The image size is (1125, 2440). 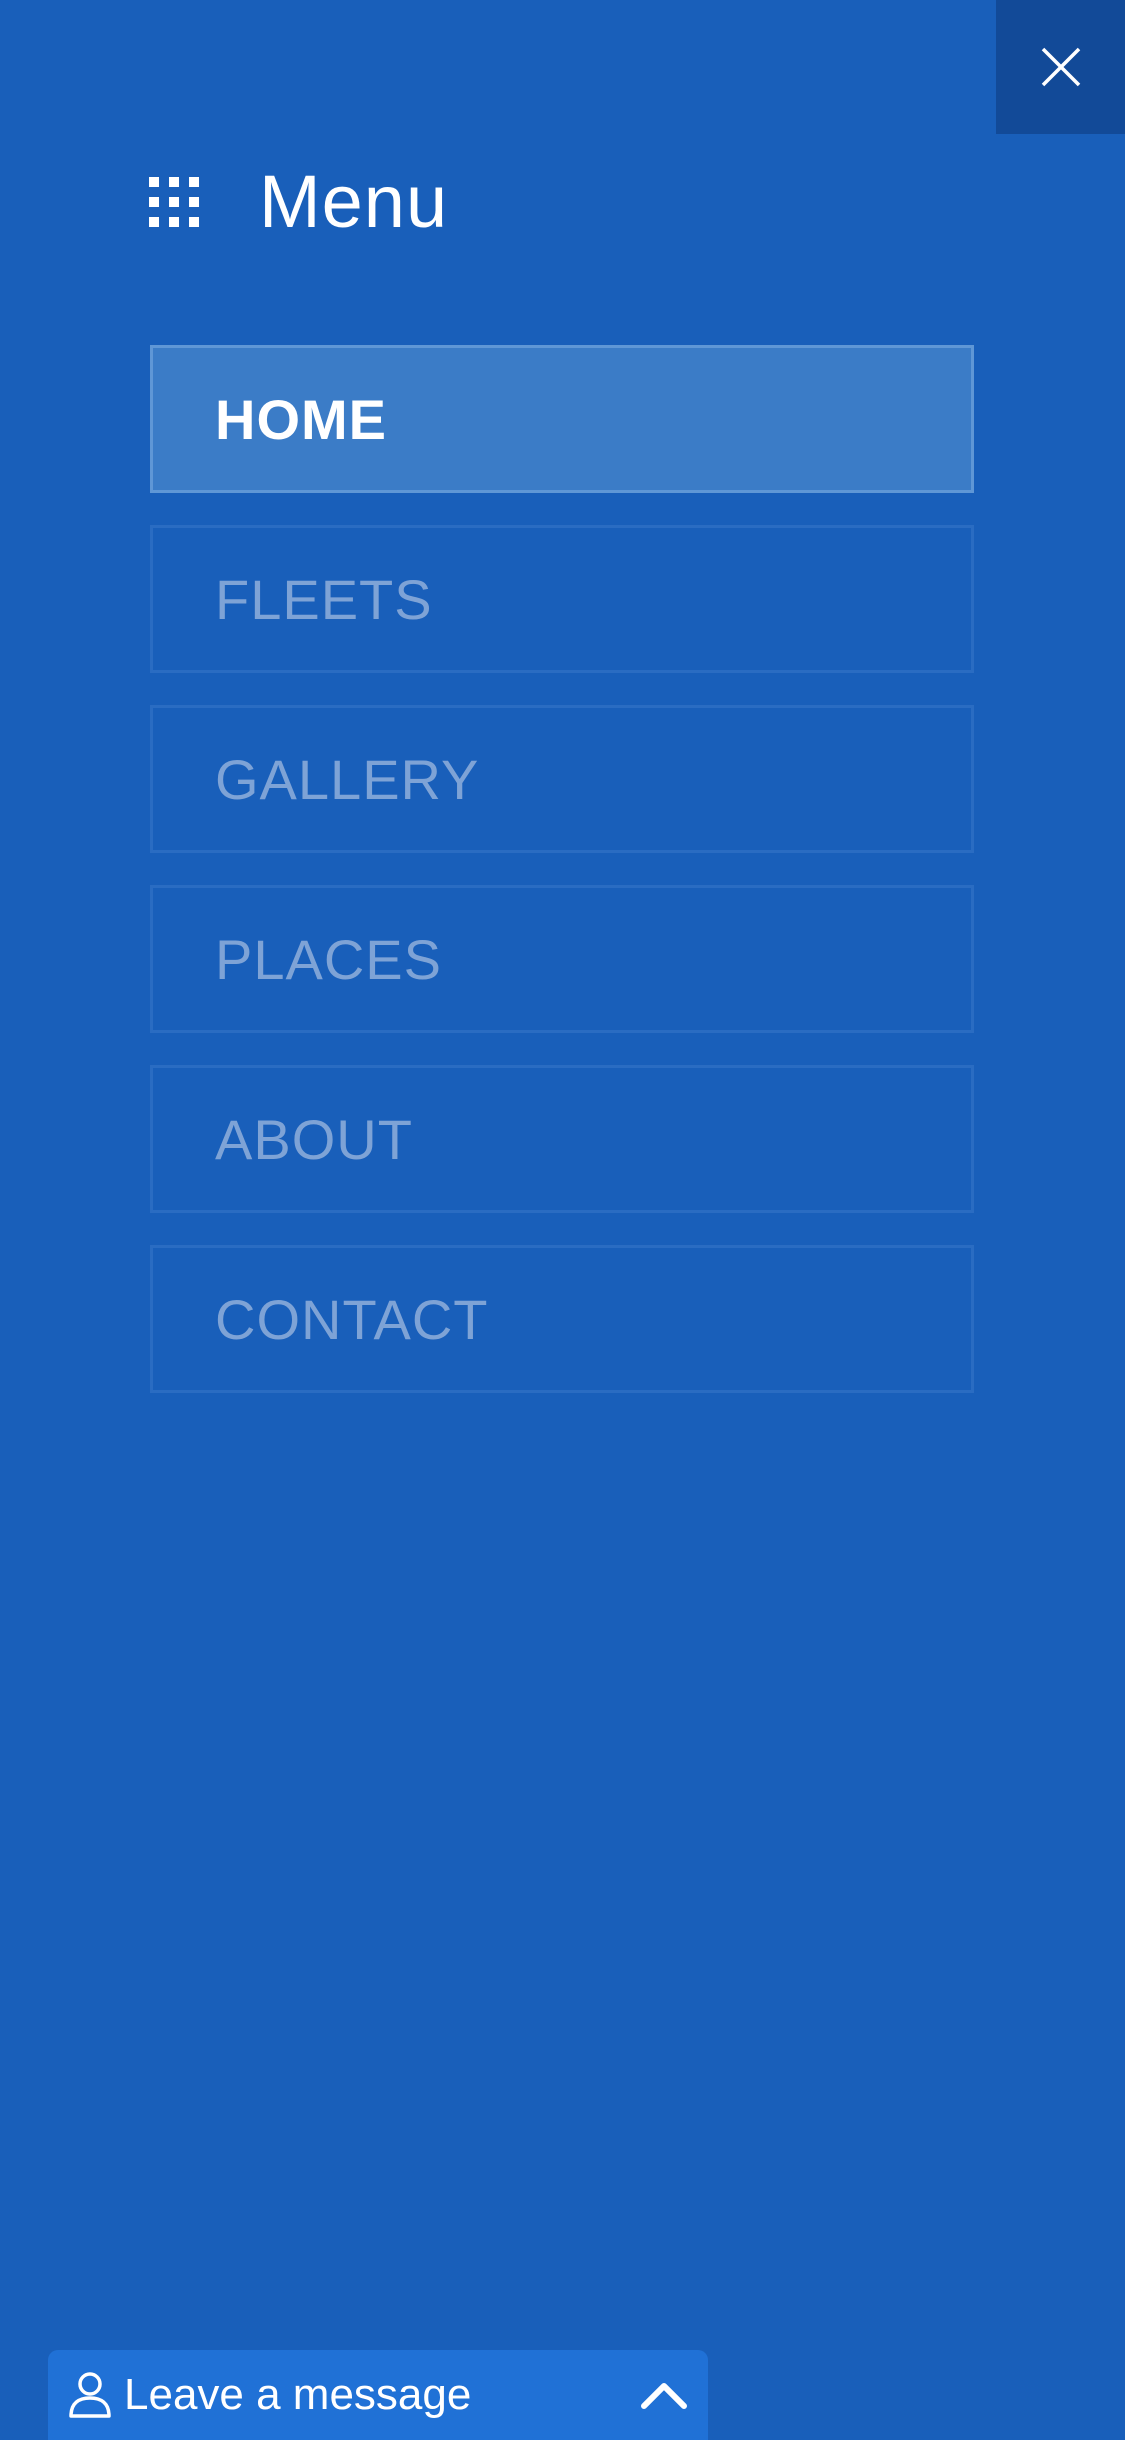 I want to click on nav-item-label: PLACES, so click(x=328, y=959).